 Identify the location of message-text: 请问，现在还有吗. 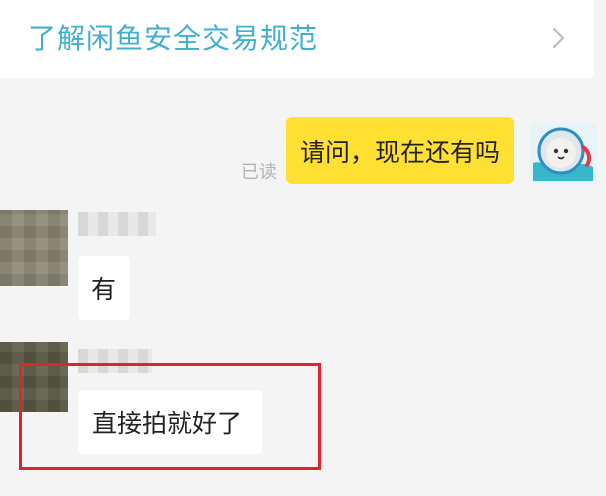
(400, 152).